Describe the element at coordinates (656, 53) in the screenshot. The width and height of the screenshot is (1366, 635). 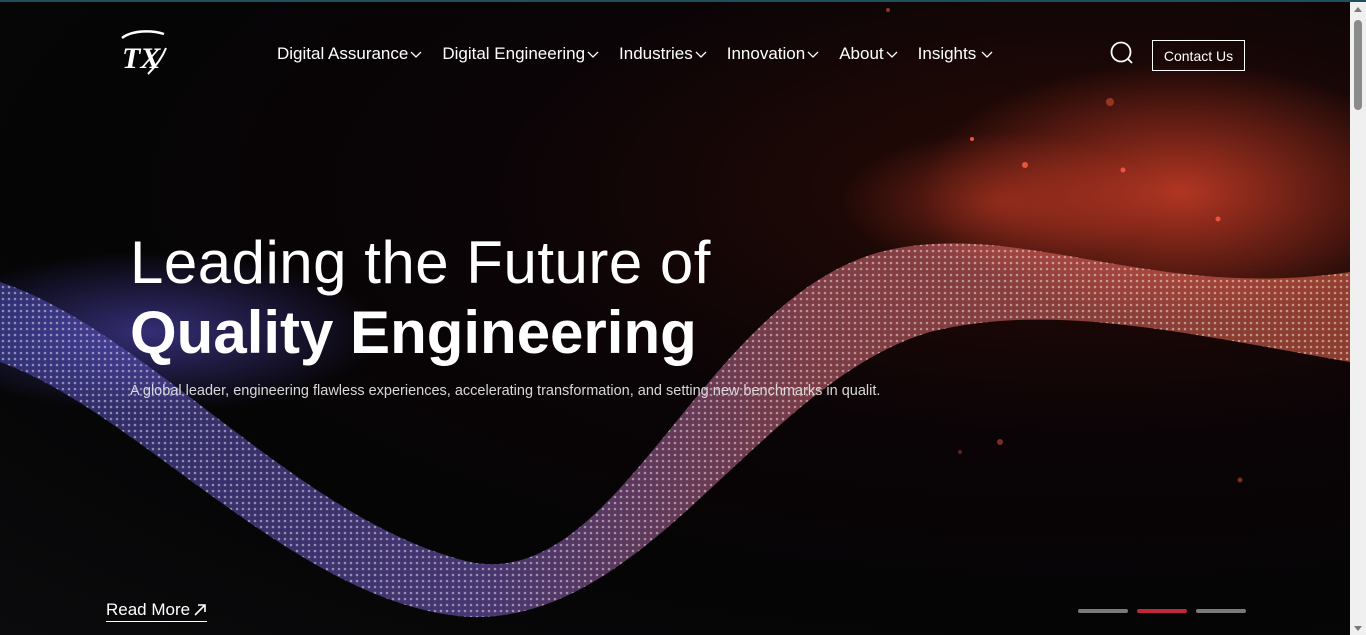
I see `nav-label: Industries` at that location.